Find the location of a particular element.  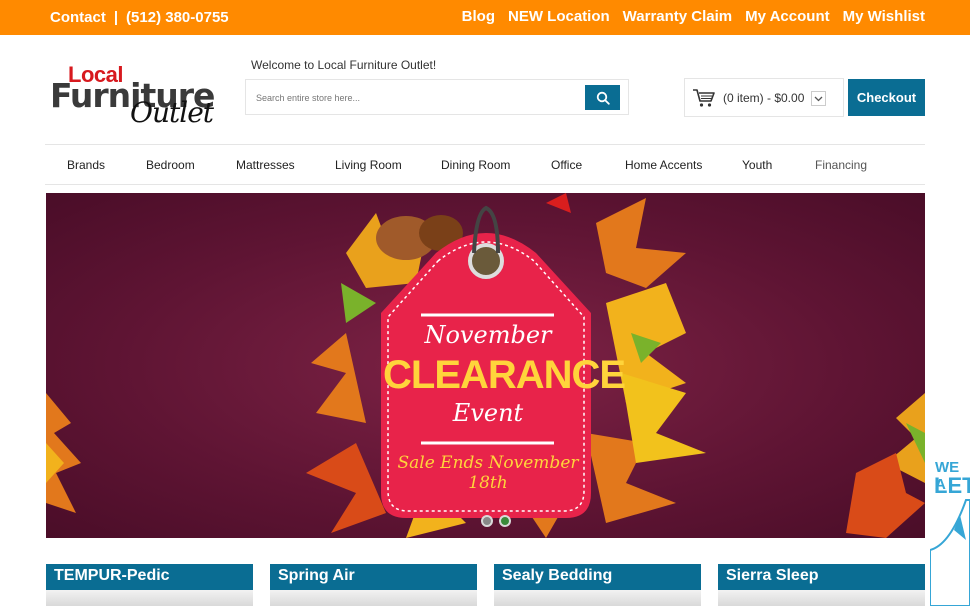

search-input is located at coordinates (416, 98).